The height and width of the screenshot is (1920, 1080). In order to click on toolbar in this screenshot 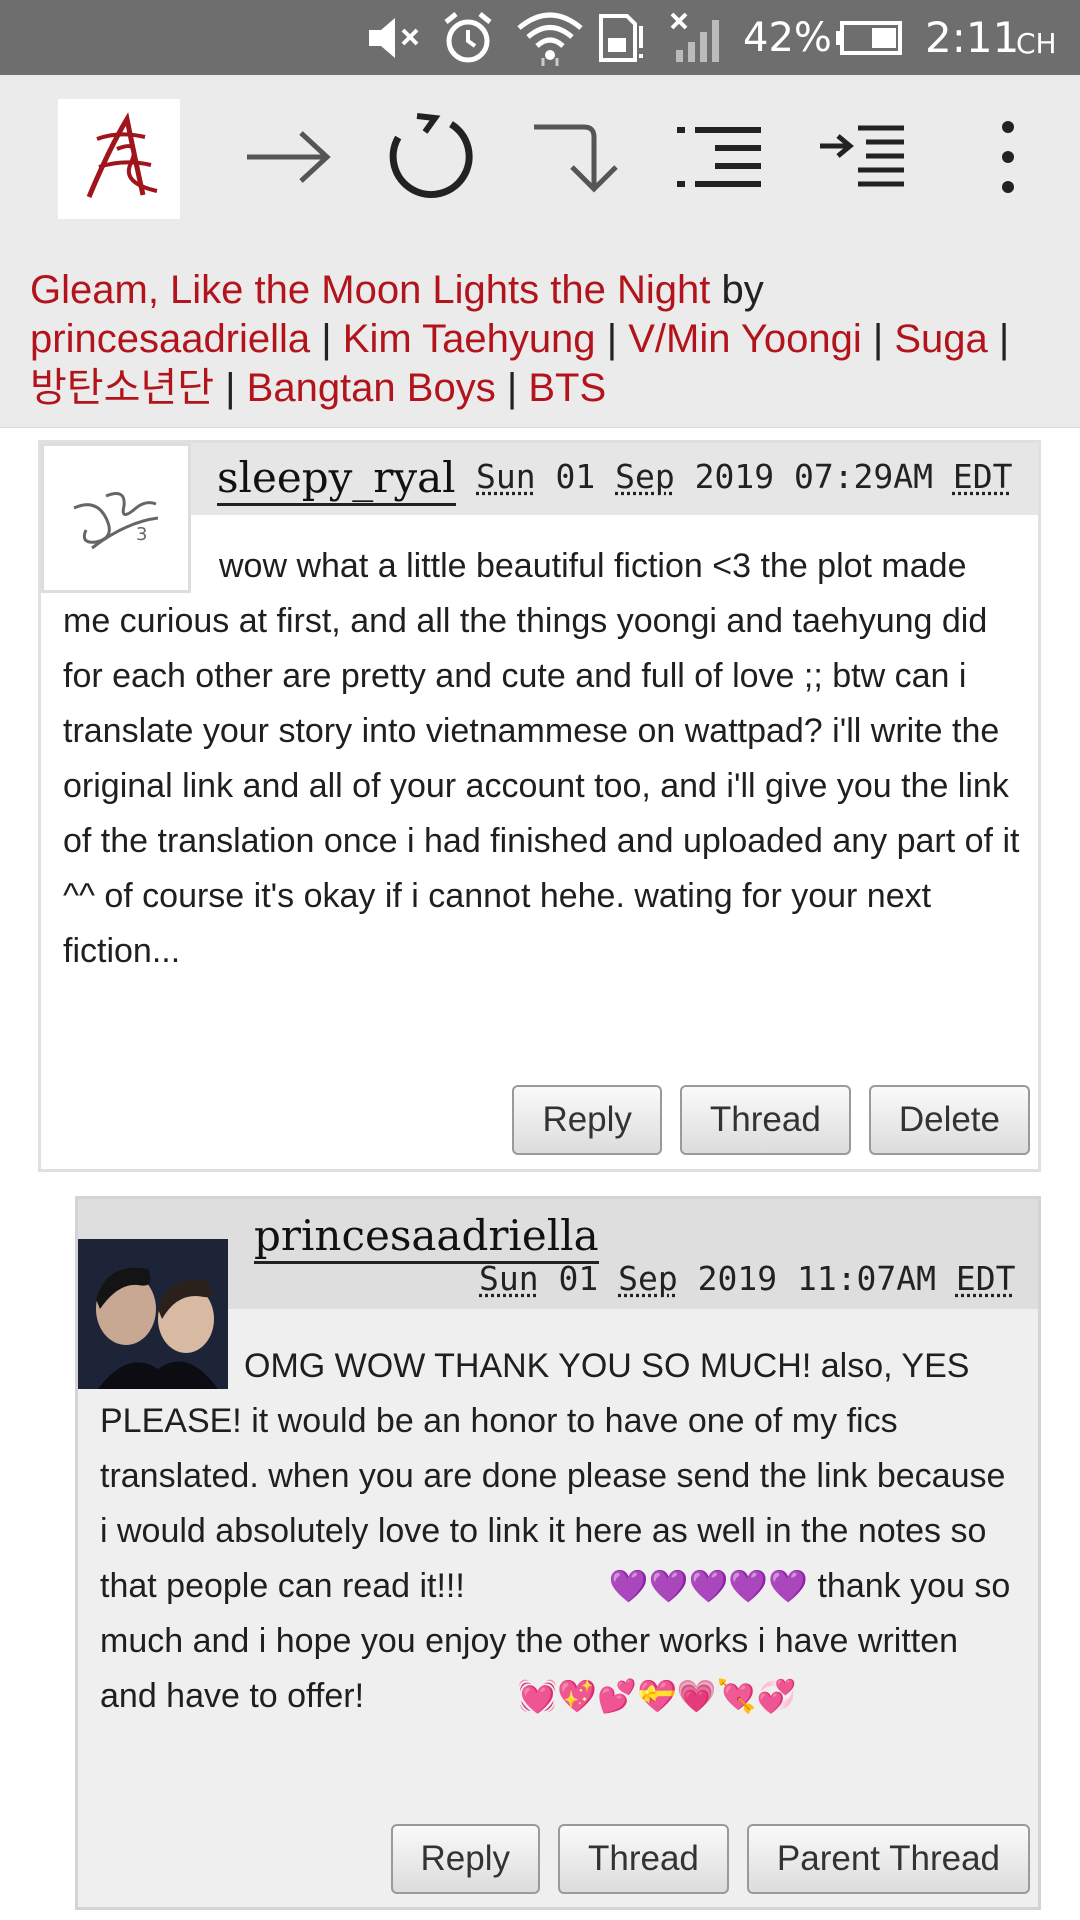, I will do `click(540, 162)`.